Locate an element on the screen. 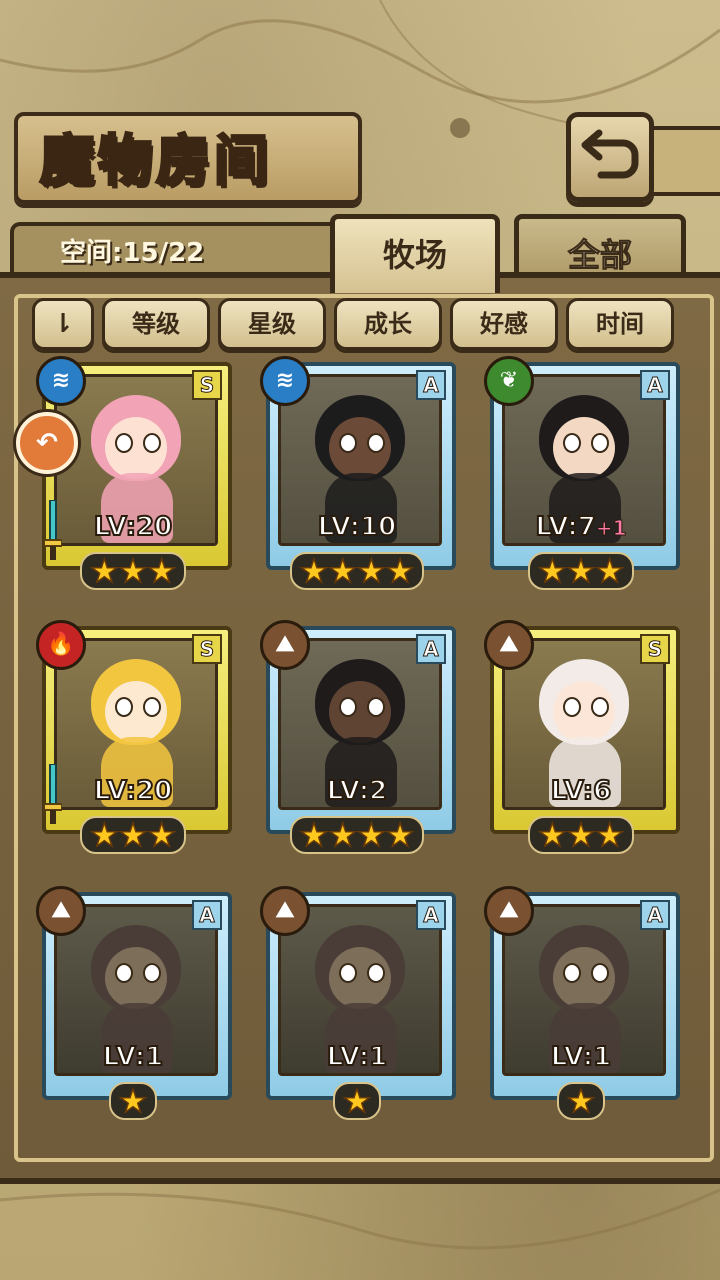 Image resolution: width=720 pixels, height=1280 pixels. level-label: LV:2 is located at coordinates (357, 791).